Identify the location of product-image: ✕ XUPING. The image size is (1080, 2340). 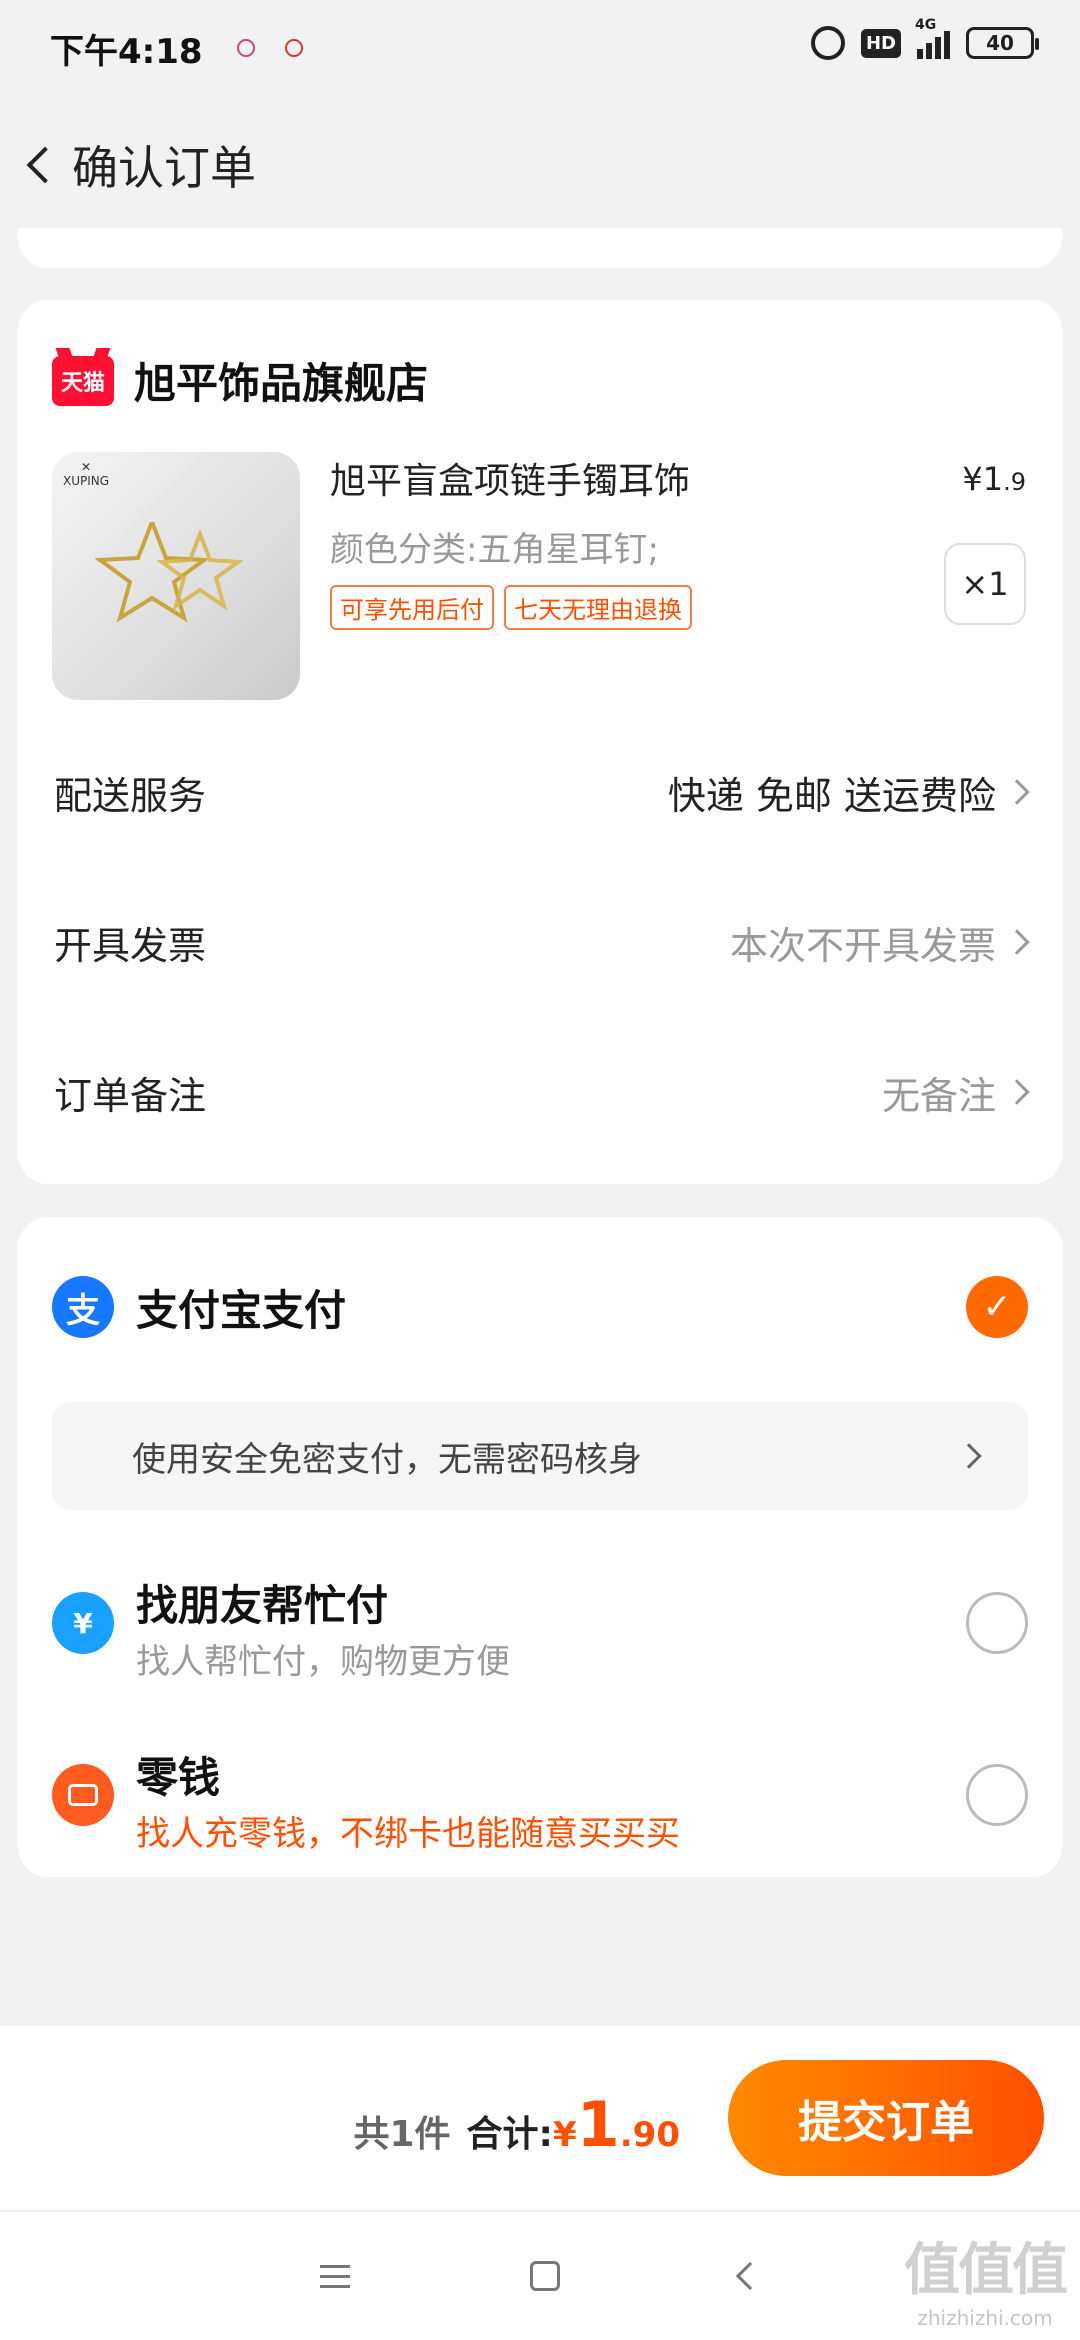
(176, 576).